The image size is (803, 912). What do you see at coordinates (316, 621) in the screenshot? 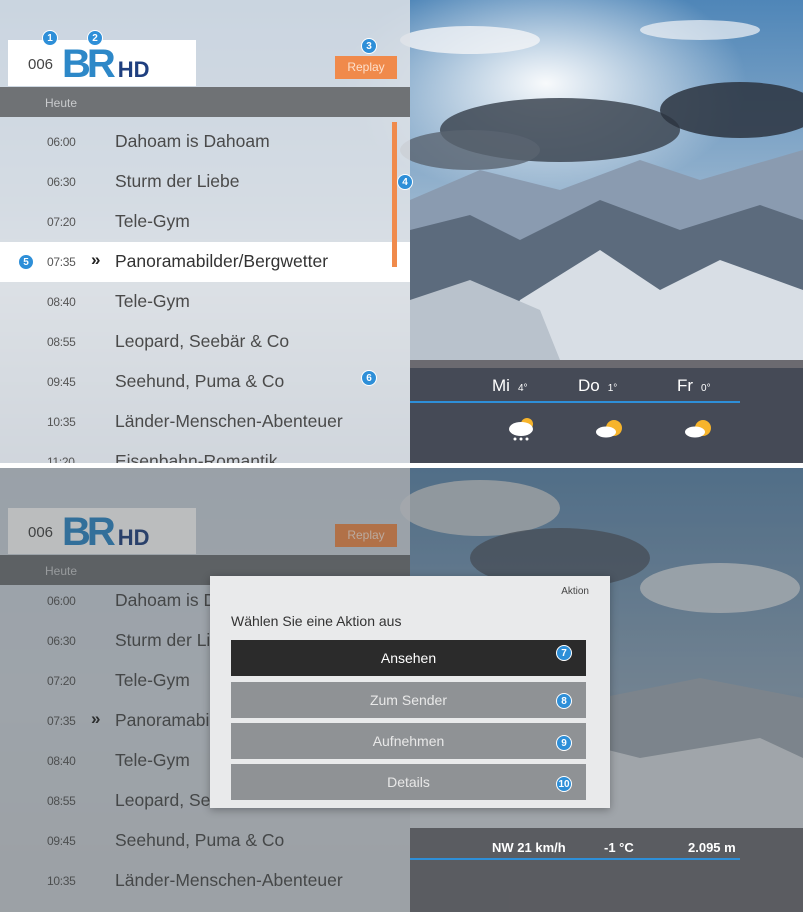
I see `dialog-prompt: Wählen Sie eine Aktion aus` at bounding box center [316, 621].